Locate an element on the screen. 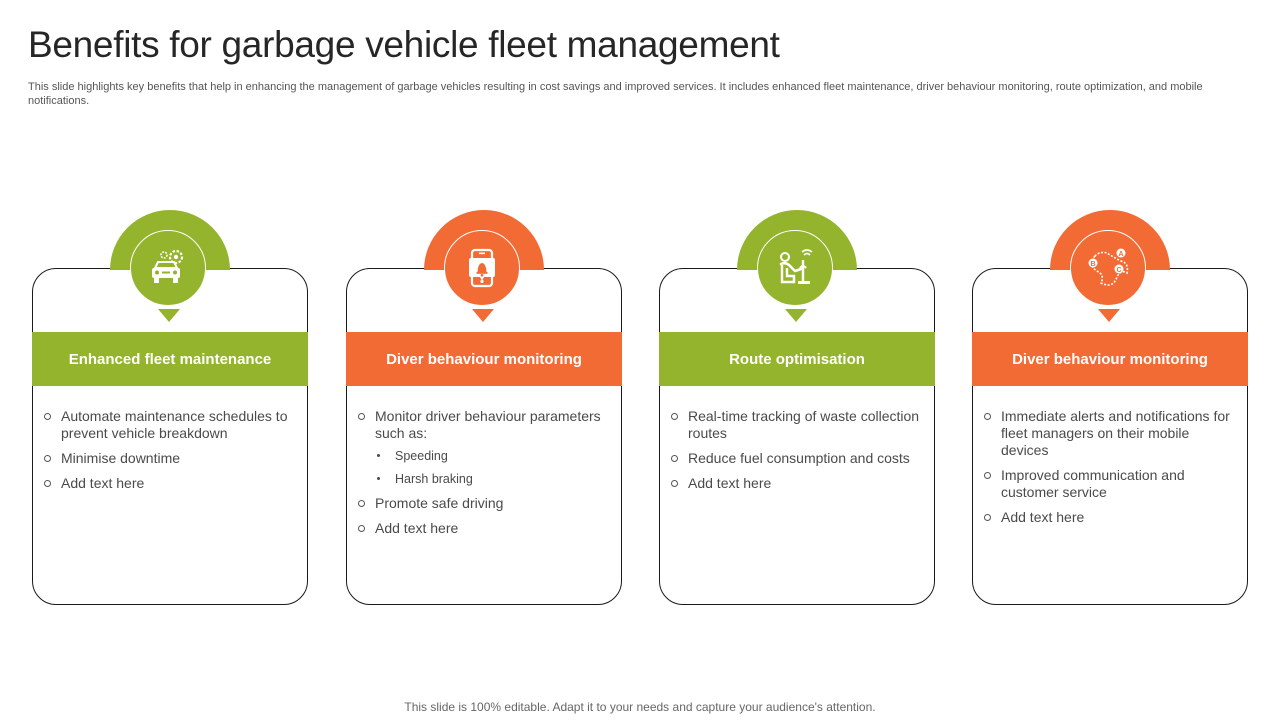 The image size is (1280, 720). icon-circle: A B C is located at coordinates (1108, 268).